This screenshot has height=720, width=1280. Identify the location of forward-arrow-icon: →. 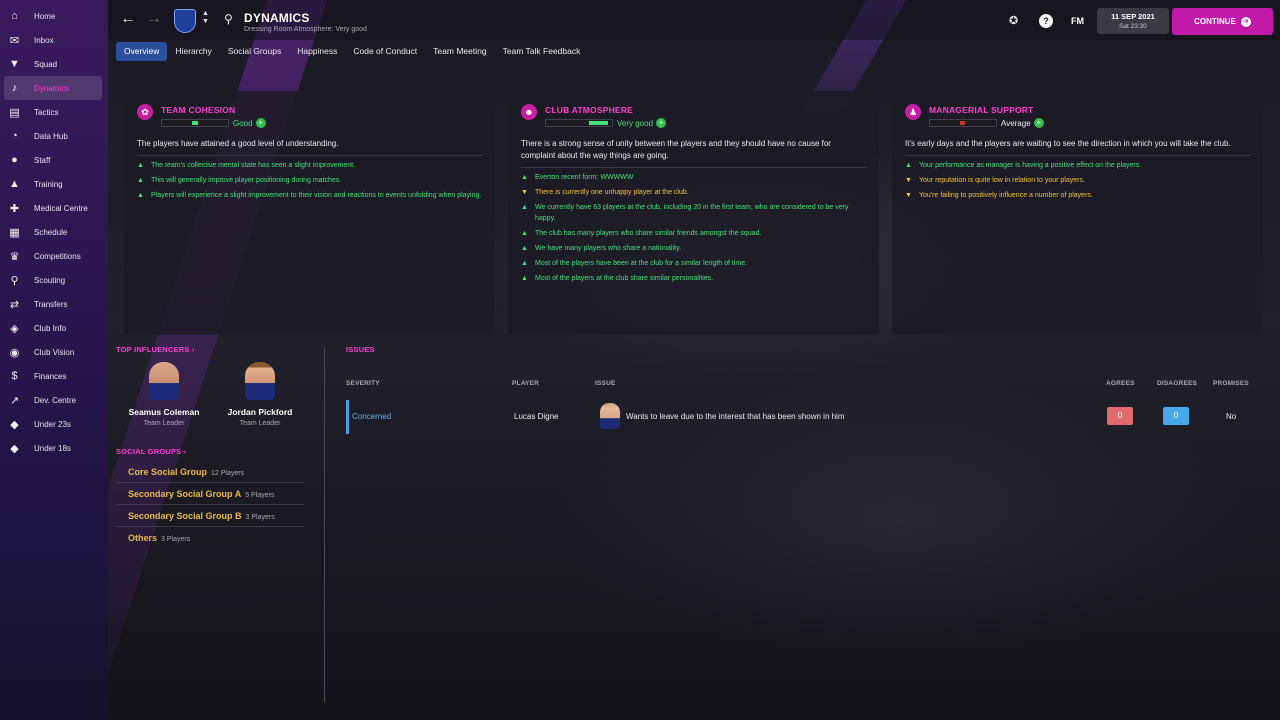
(154, 19).